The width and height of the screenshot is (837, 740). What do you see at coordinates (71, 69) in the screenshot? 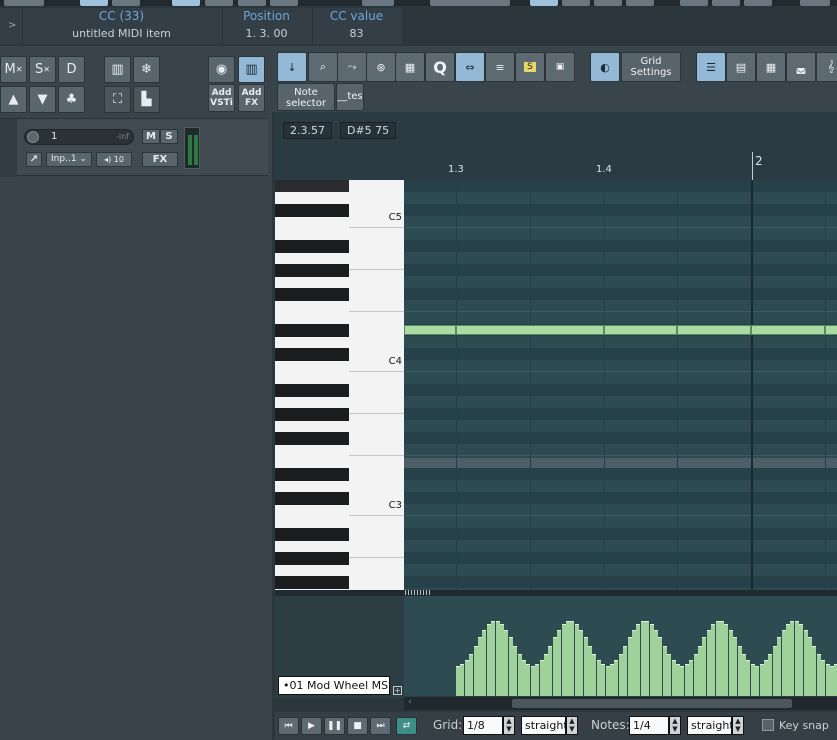
I see `duplicate-button: D` at bounding box center [71, 69].